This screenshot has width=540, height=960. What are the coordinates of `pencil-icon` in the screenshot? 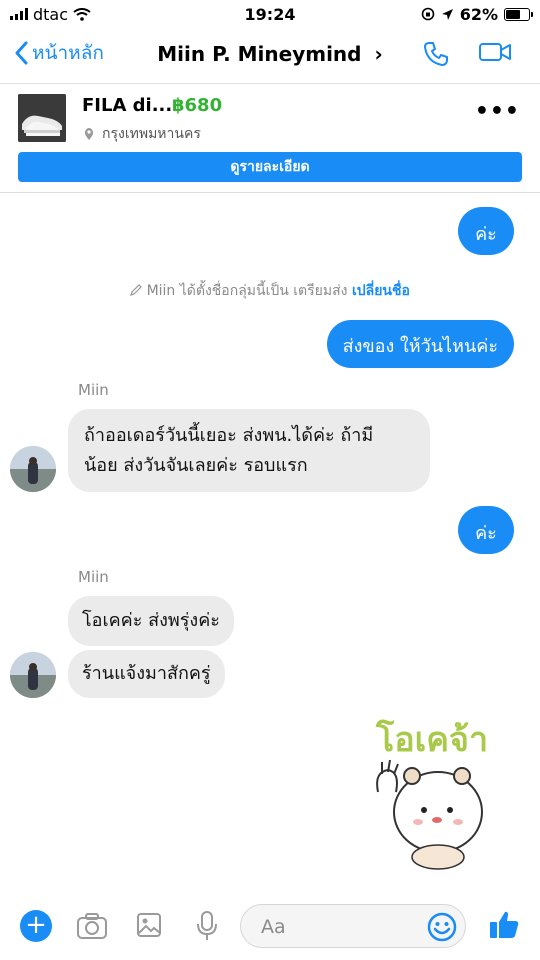 It's located at (136, 290).